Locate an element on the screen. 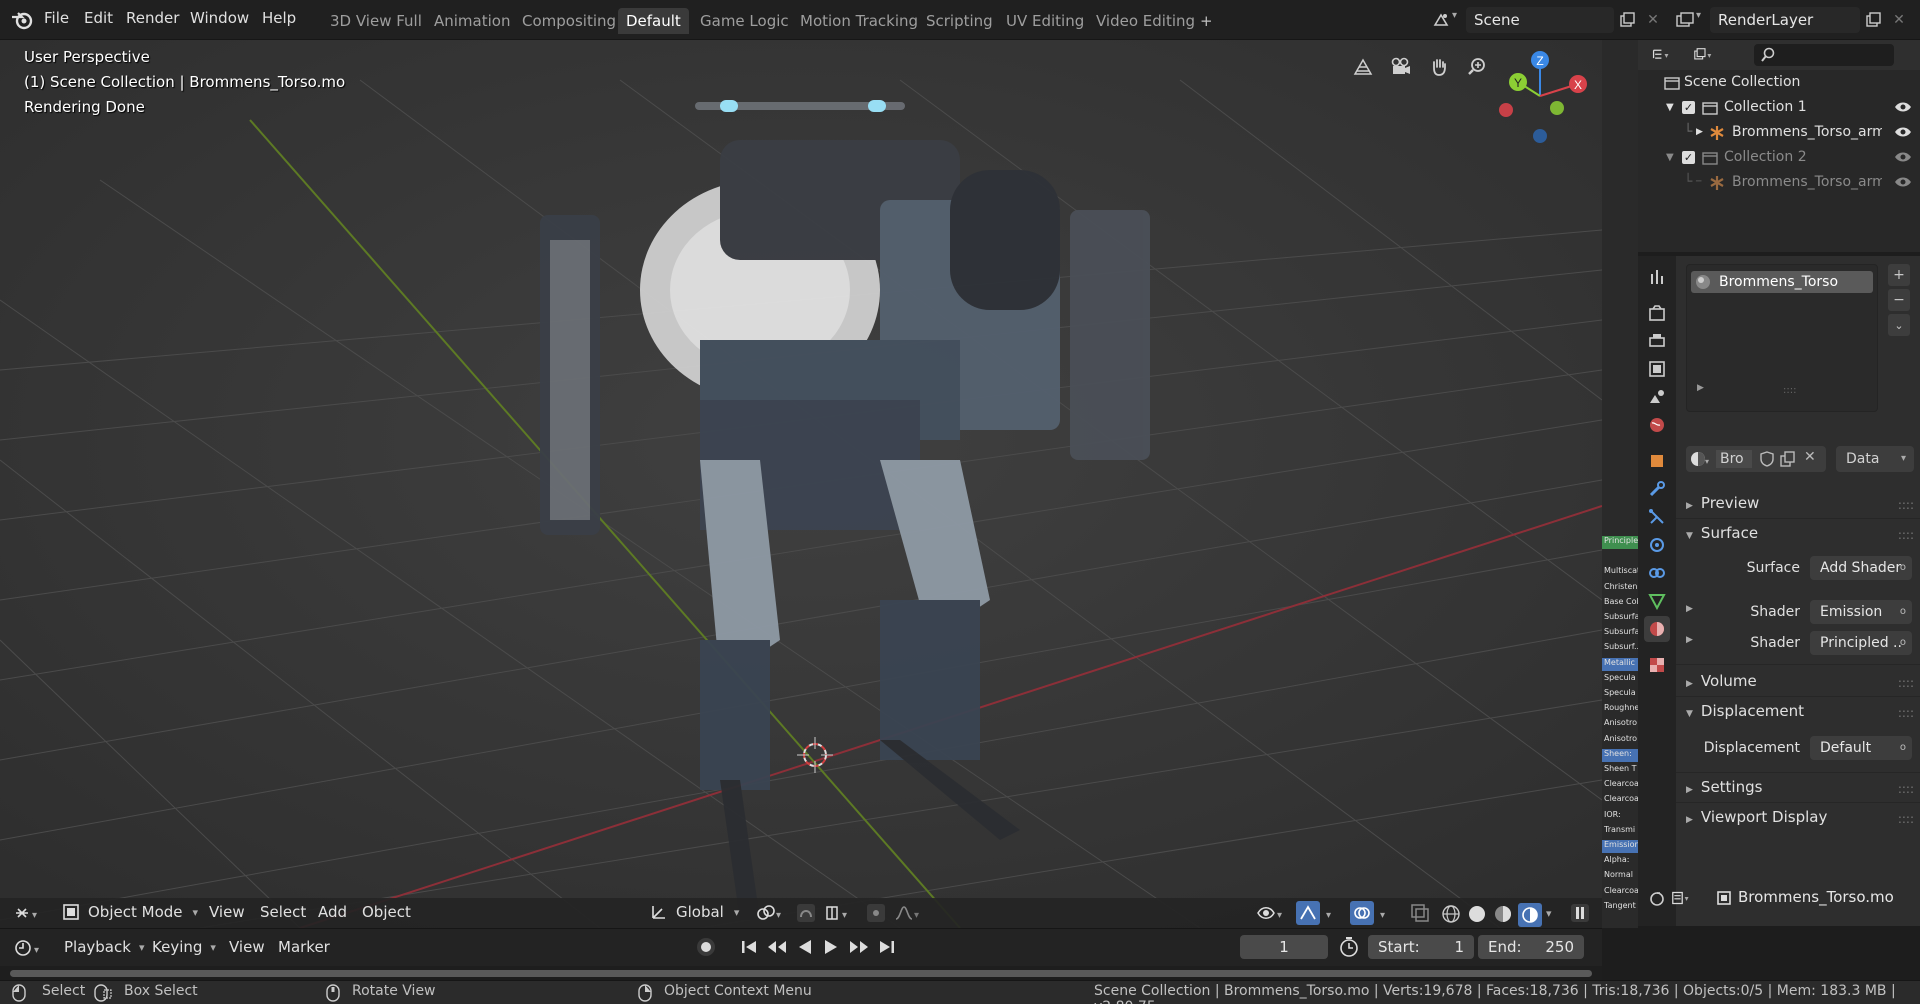  toggle-camera-view-icon is located at coordinates (1363, 67).